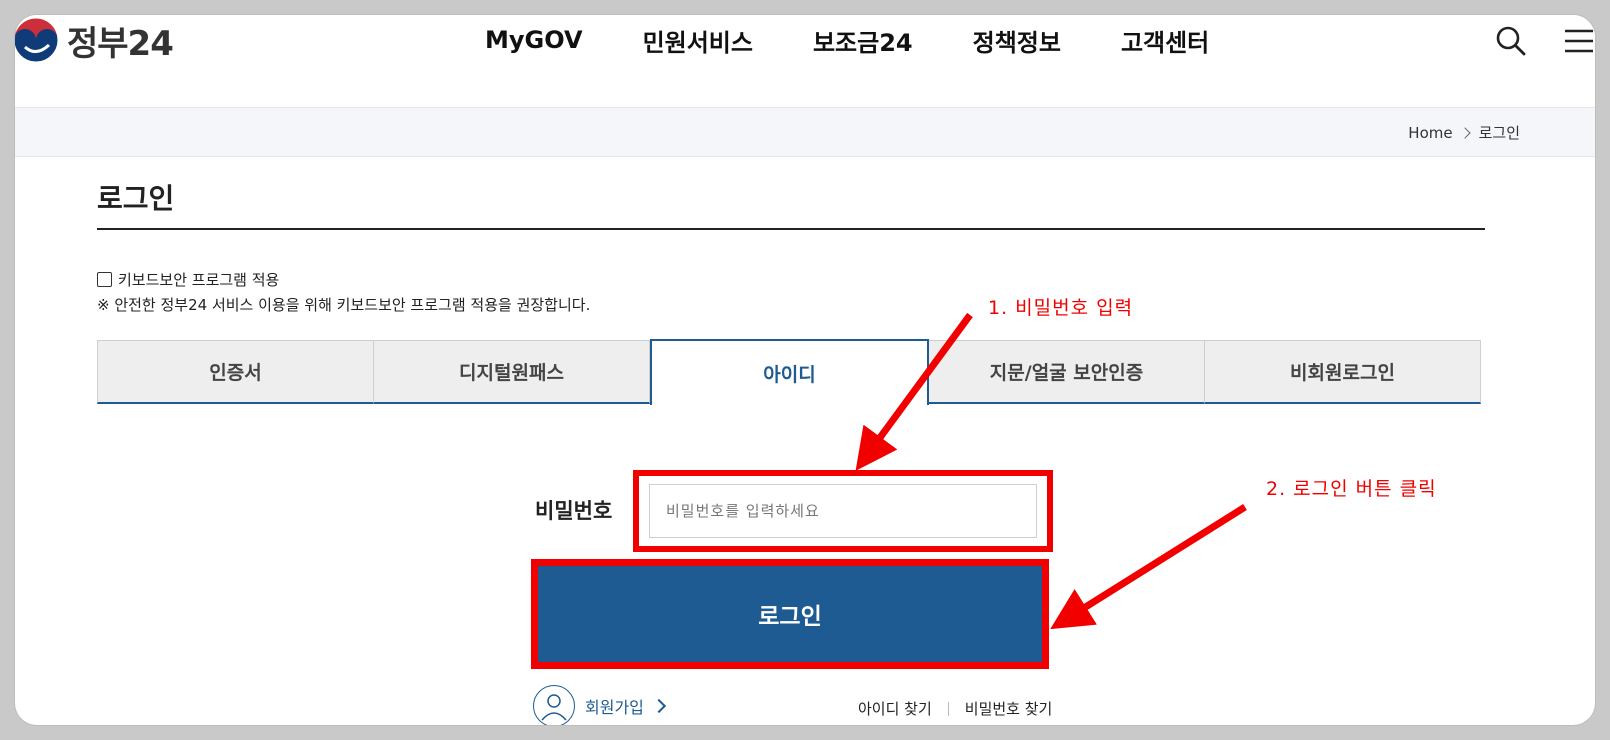 This screenshot has height=740, width=1610. I want to click on search-icon, so click(1511, 41).